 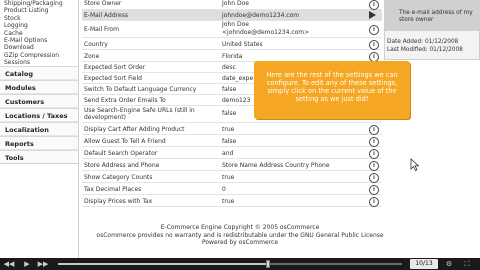 What do you see at coordinates (103, 3) in the screenshot?
I see `setting-title: Store Owner` at bounding box center [103, 3].